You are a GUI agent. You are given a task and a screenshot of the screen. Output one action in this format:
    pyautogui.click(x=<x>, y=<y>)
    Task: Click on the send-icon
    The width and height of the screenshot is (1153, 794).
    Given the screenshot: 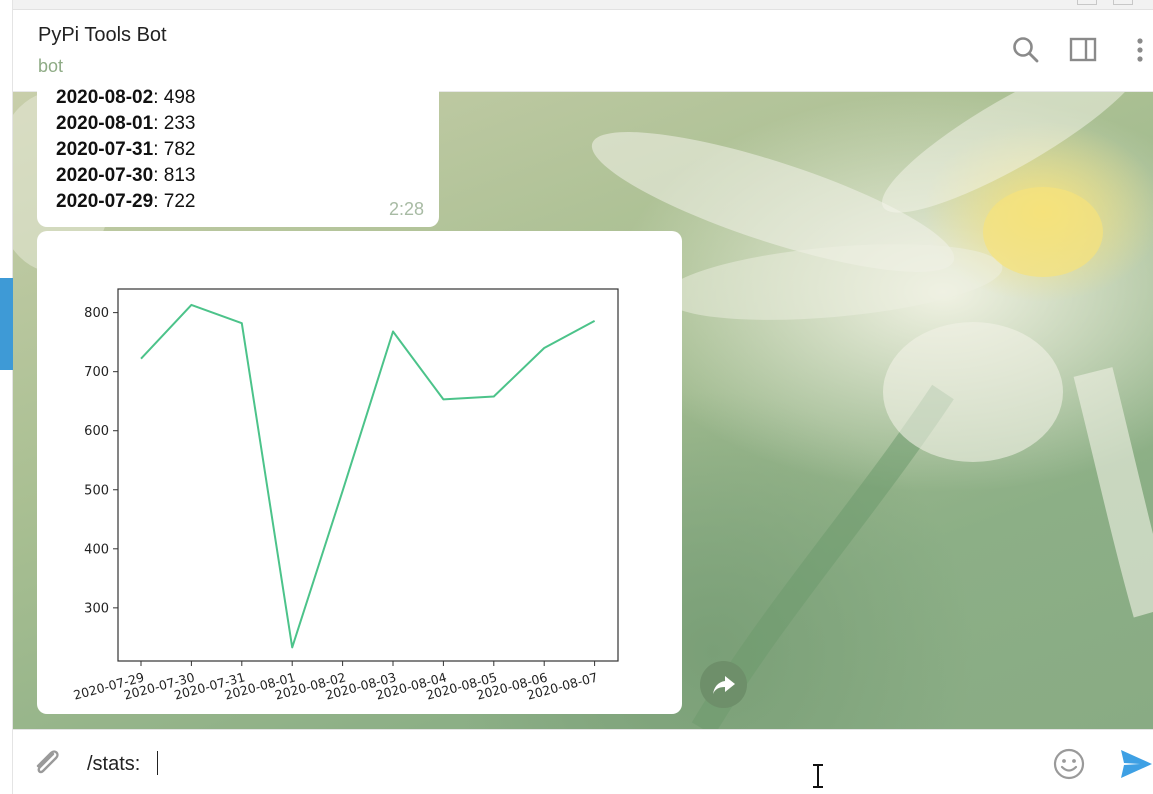 What is the action you would take?
    pyautogui.click(x=1135, y=764)
    